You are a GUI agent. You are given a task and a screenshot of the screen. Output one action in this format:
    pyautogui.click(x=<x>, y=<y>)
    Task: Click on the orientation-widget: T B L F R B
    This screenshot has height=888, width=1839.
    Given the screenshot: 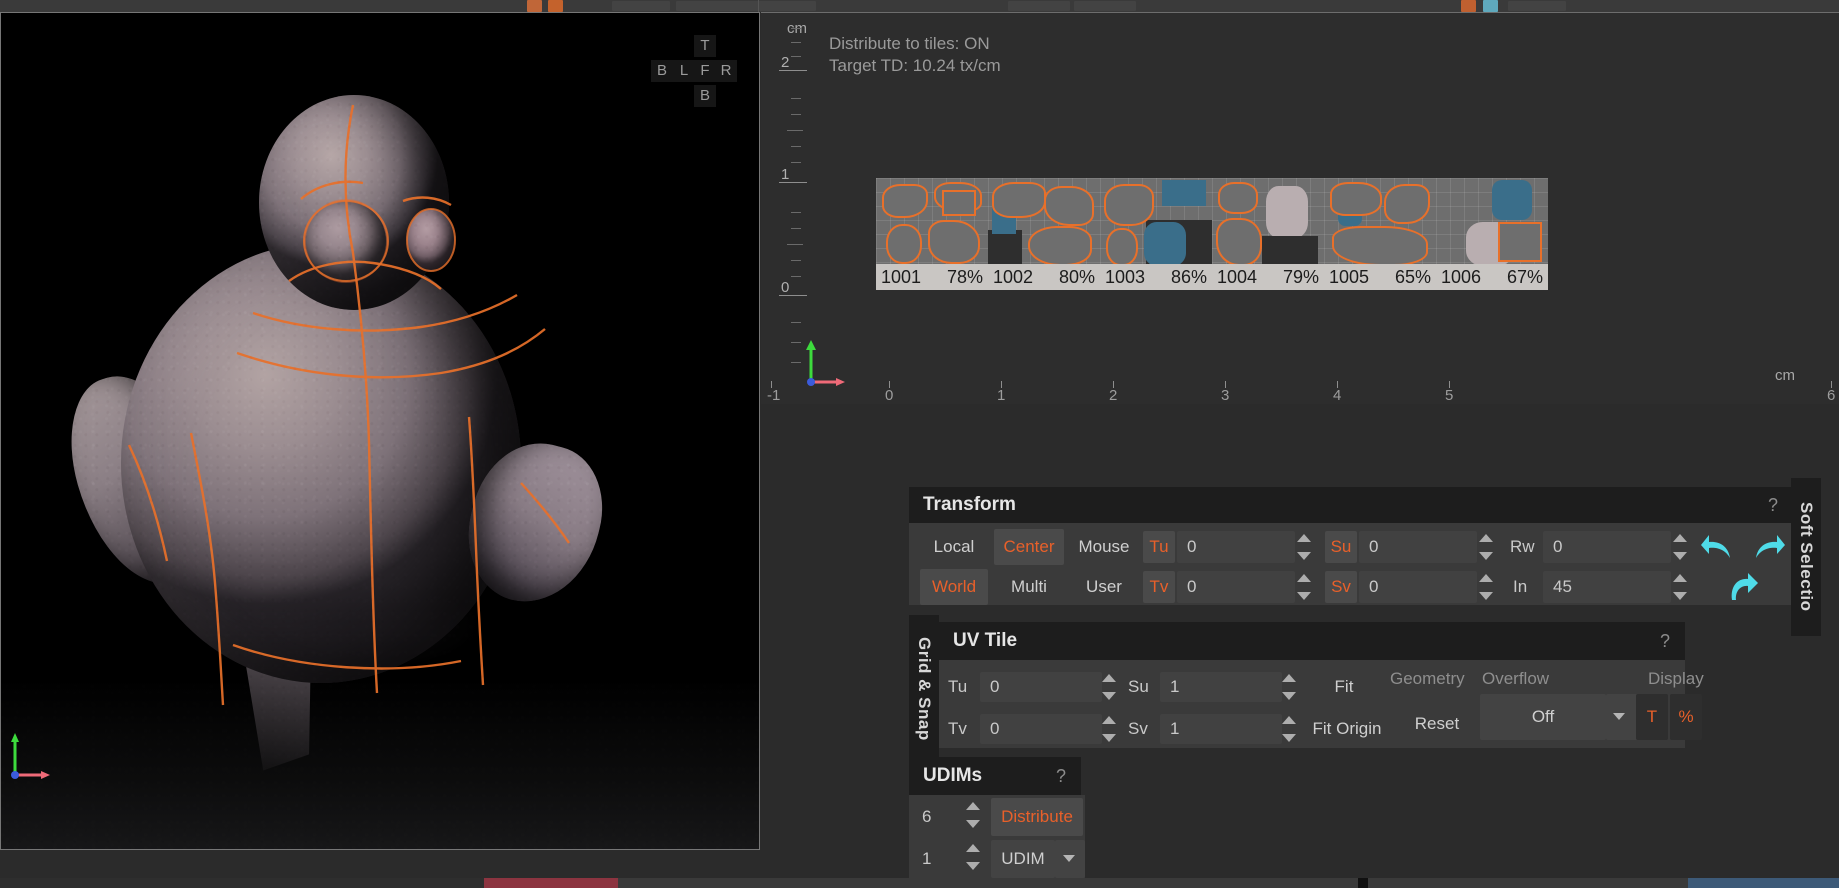 What is the action you would take?
    pyautogui.click(x=694, y=71)
    